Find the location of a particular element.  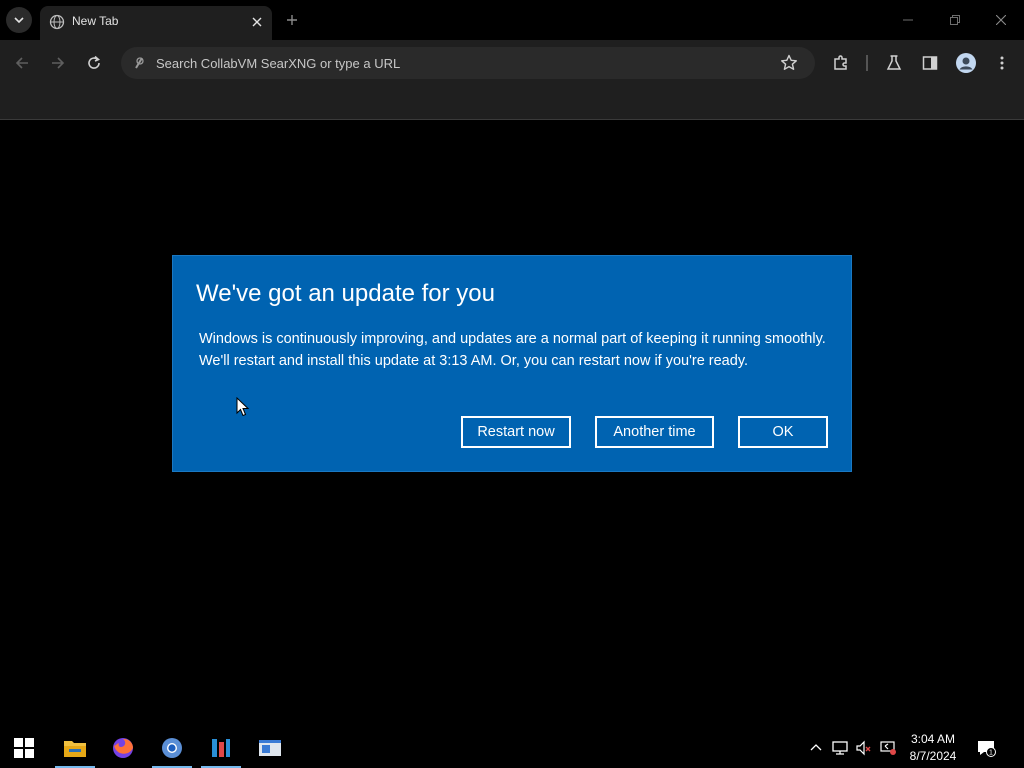

side-panel-icon is located at coordinates (930, 63).